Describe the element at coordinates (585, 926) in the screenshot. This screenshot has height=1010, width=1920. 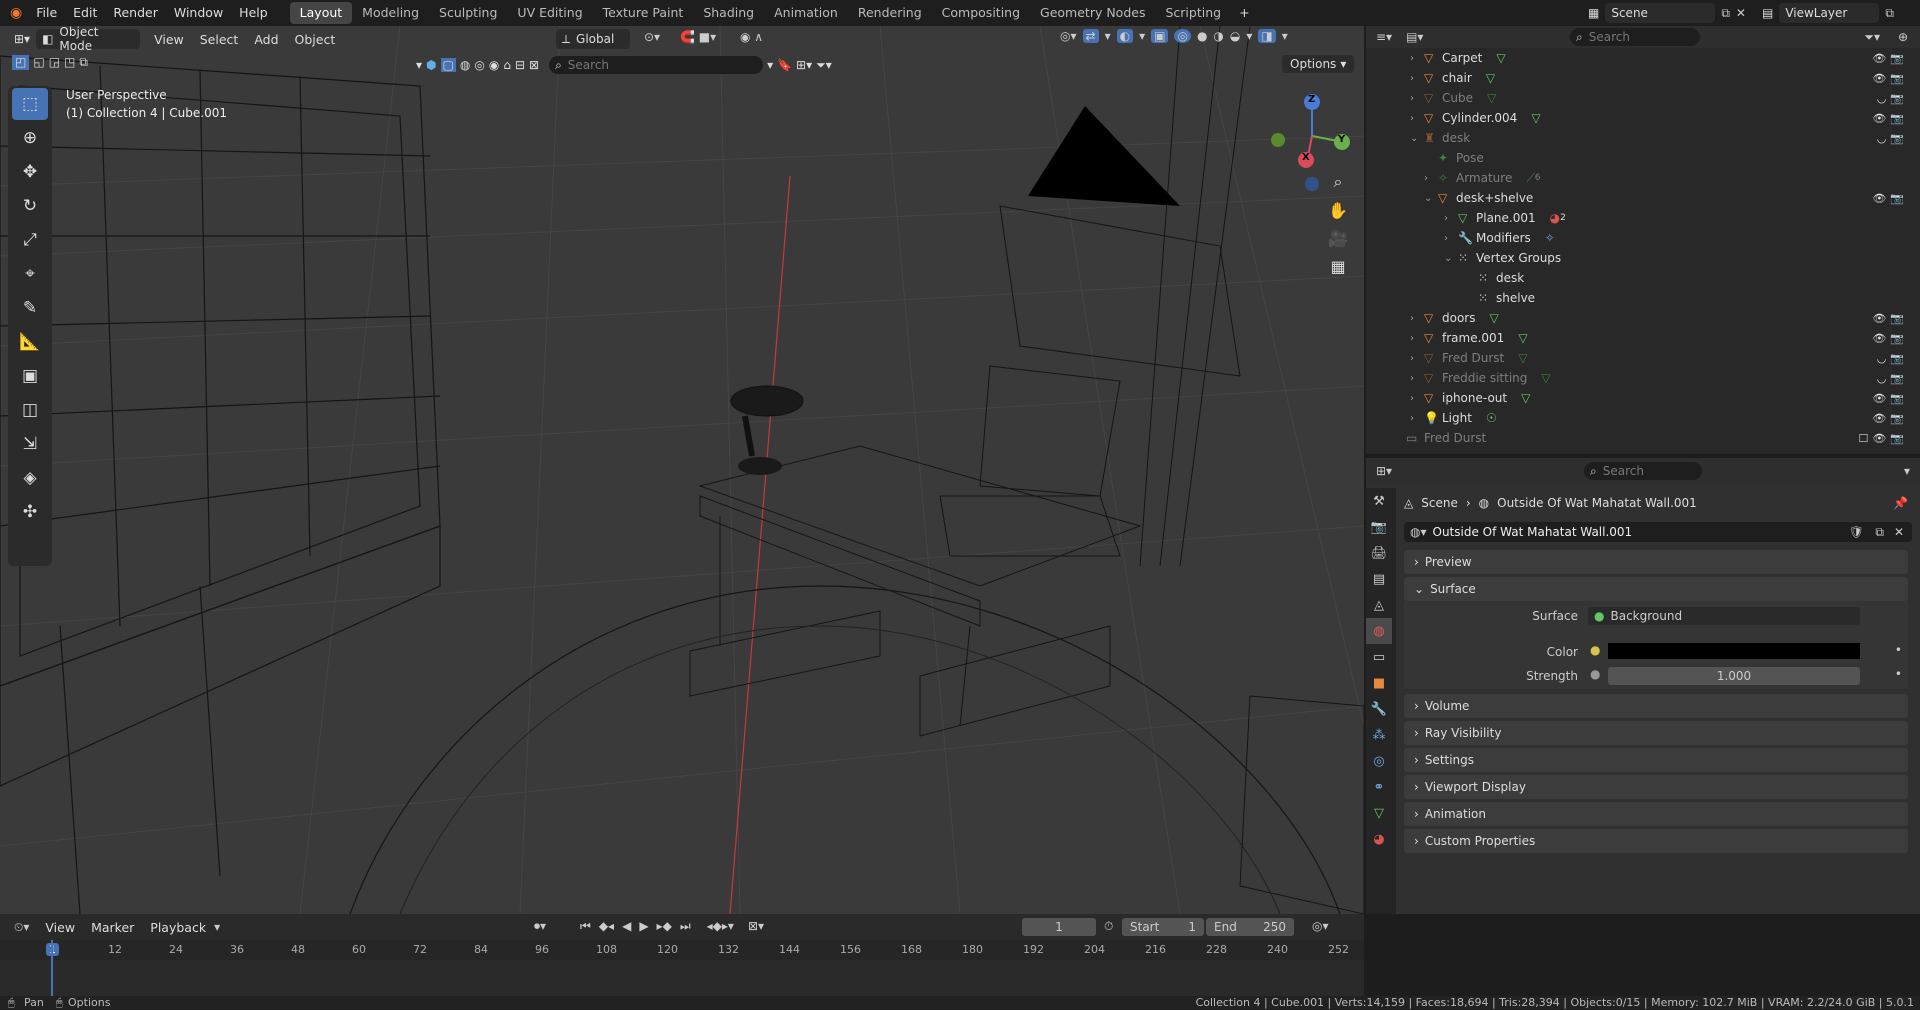
I see `jump-start-icon: ⏮` at that location.